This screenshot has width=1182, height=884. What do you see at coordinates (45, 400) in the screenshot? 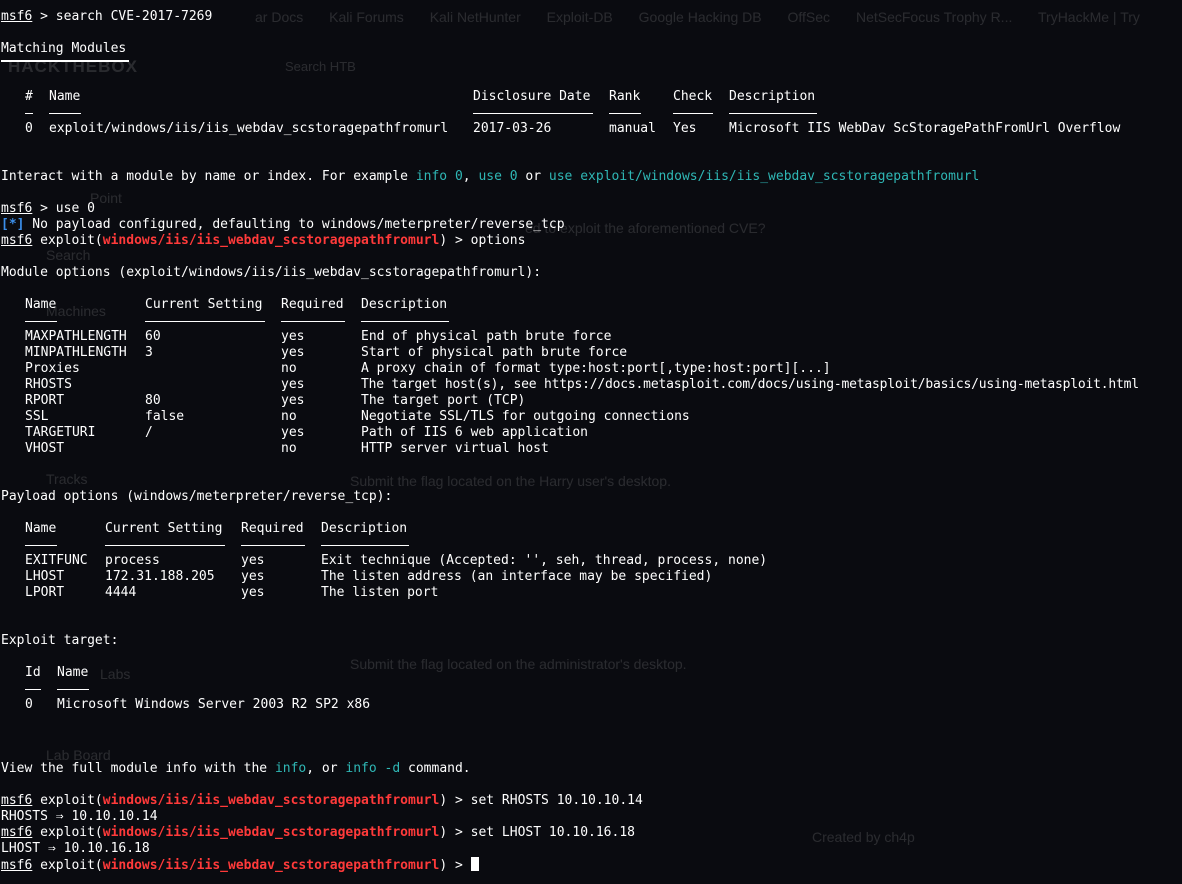
I see `cell: RPORT` at bounding box center [45, 400].